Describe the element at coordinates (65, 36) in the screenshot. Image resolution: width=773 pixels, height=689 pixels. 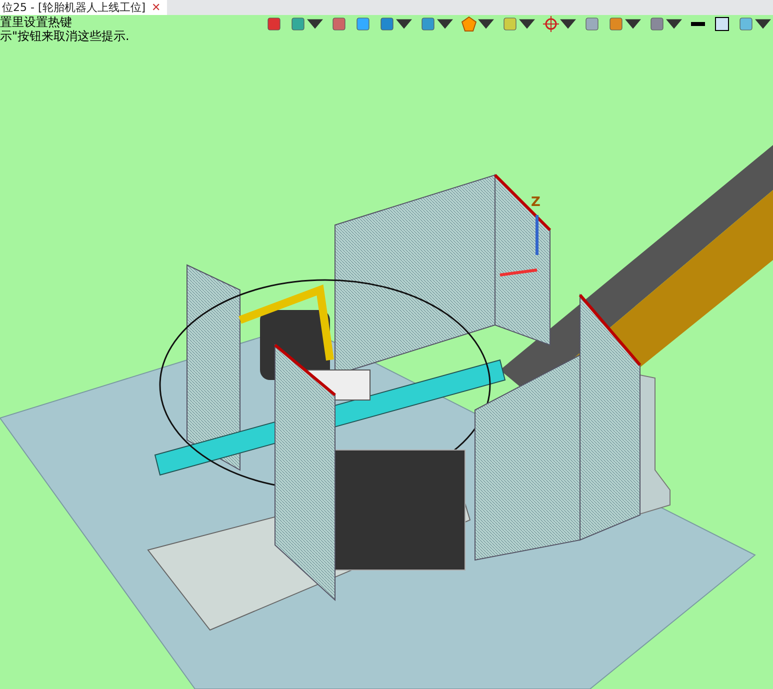
I see `hint-text: 示"按钮来取消这些提示.` at that location.